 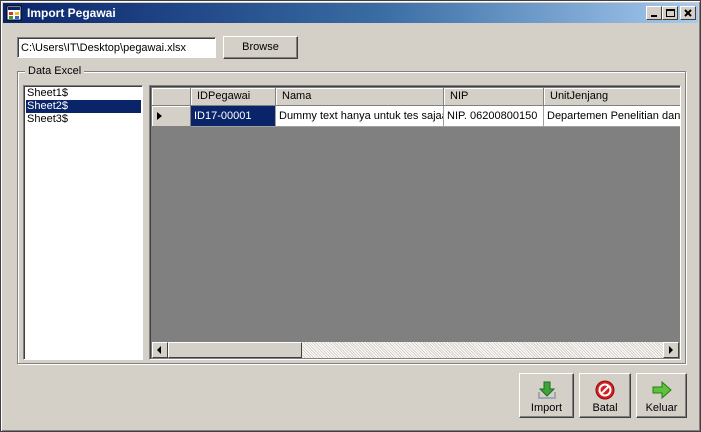 I want to click on cancel-icon, so click(x=605, y=390).